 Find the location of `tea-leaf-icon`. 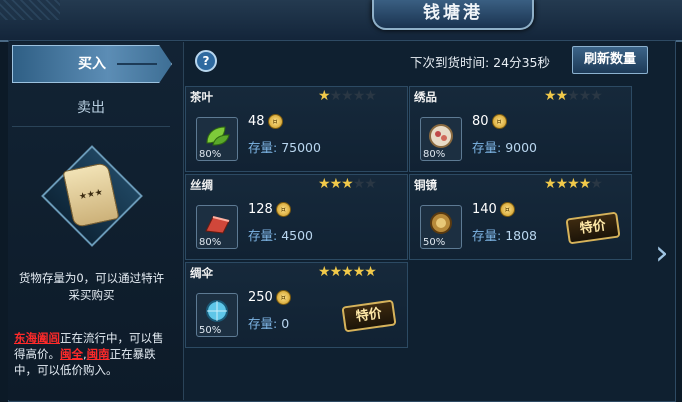

tea-leaf-icon is located at coordinates (218, 136).